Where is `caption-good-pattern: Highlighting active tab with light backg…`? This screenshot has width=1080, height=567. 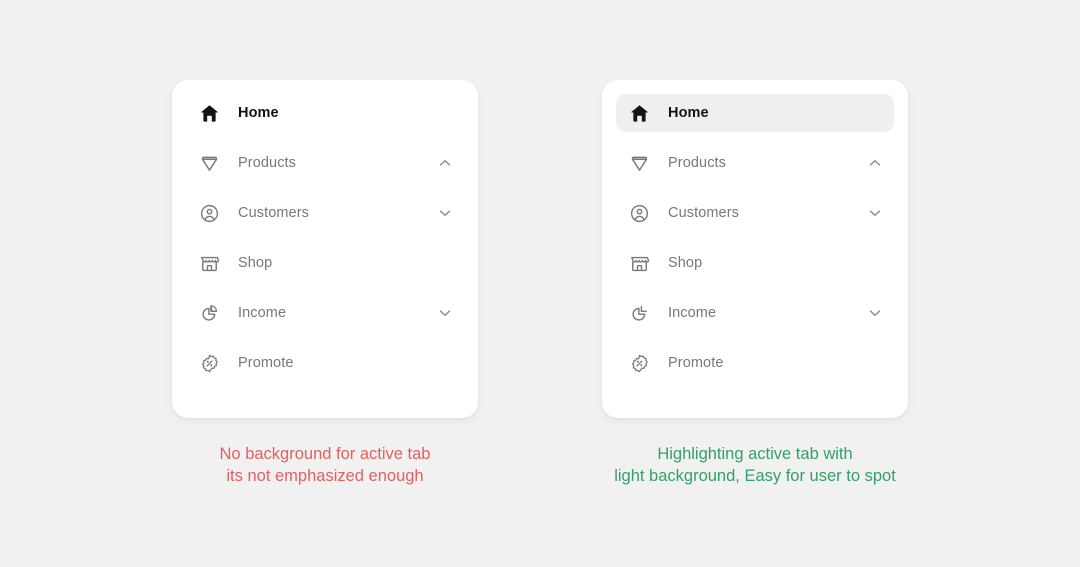 caption-good-pattern: Highlighting active tab with light backg… is located at coordinates (755, 465).